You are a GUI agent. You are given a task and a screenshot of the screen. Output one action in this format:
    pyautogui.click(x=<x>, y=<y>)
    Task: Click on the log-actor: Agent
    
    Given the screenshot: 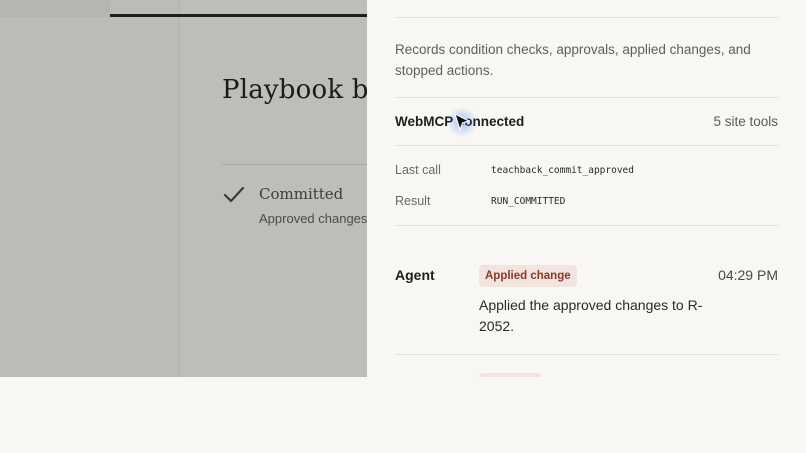 What is the action you would take?
    pyautogui.click(x=415, y=275)
    